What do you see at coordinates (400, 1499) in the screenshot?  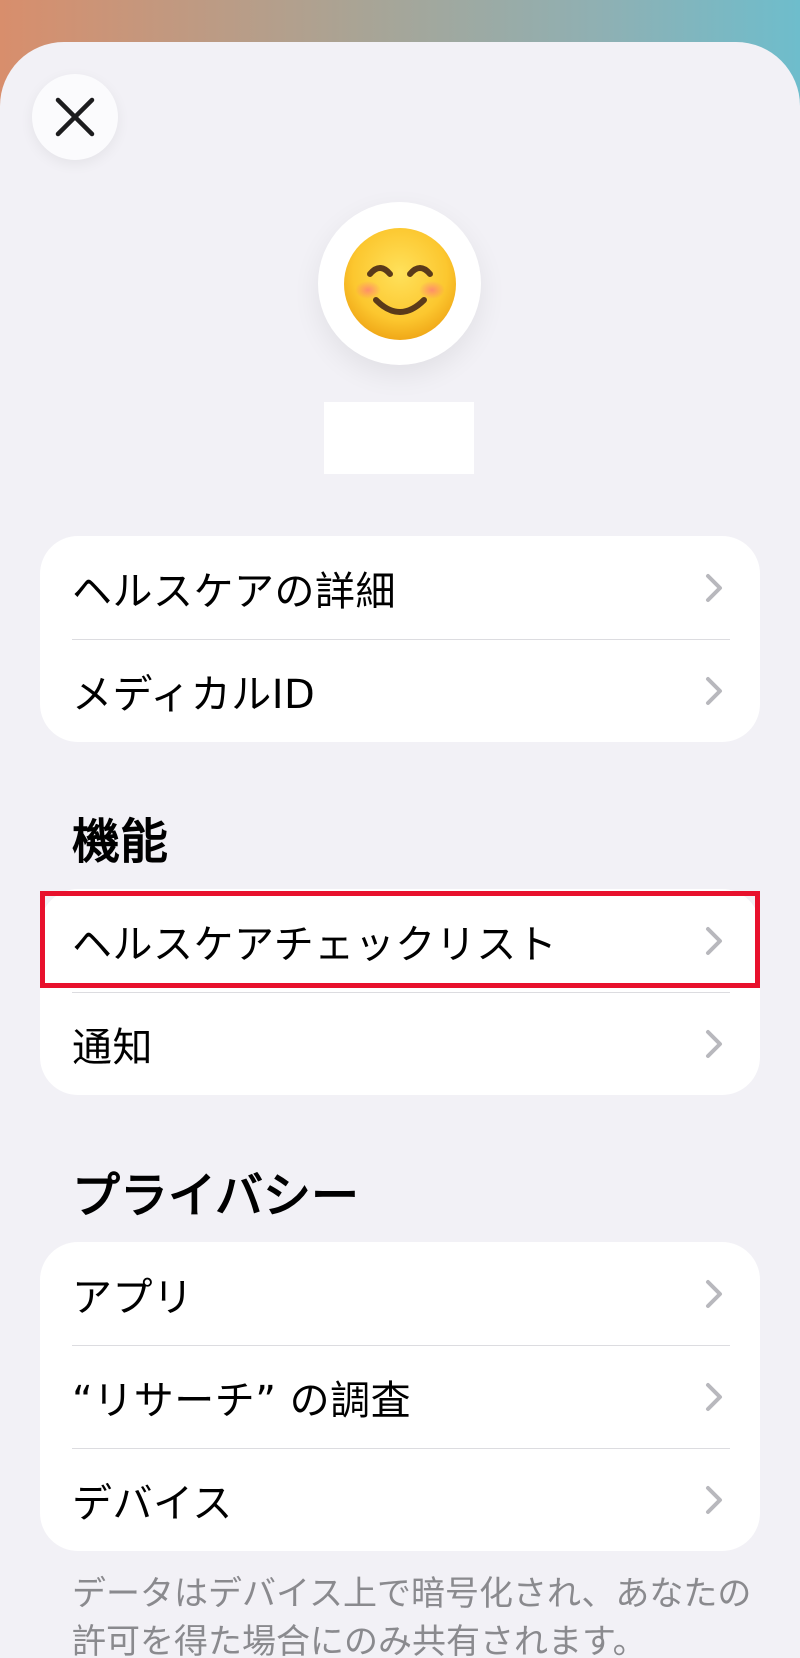 I see `devices-row: デバイス` at bounding box center [400, 1499].